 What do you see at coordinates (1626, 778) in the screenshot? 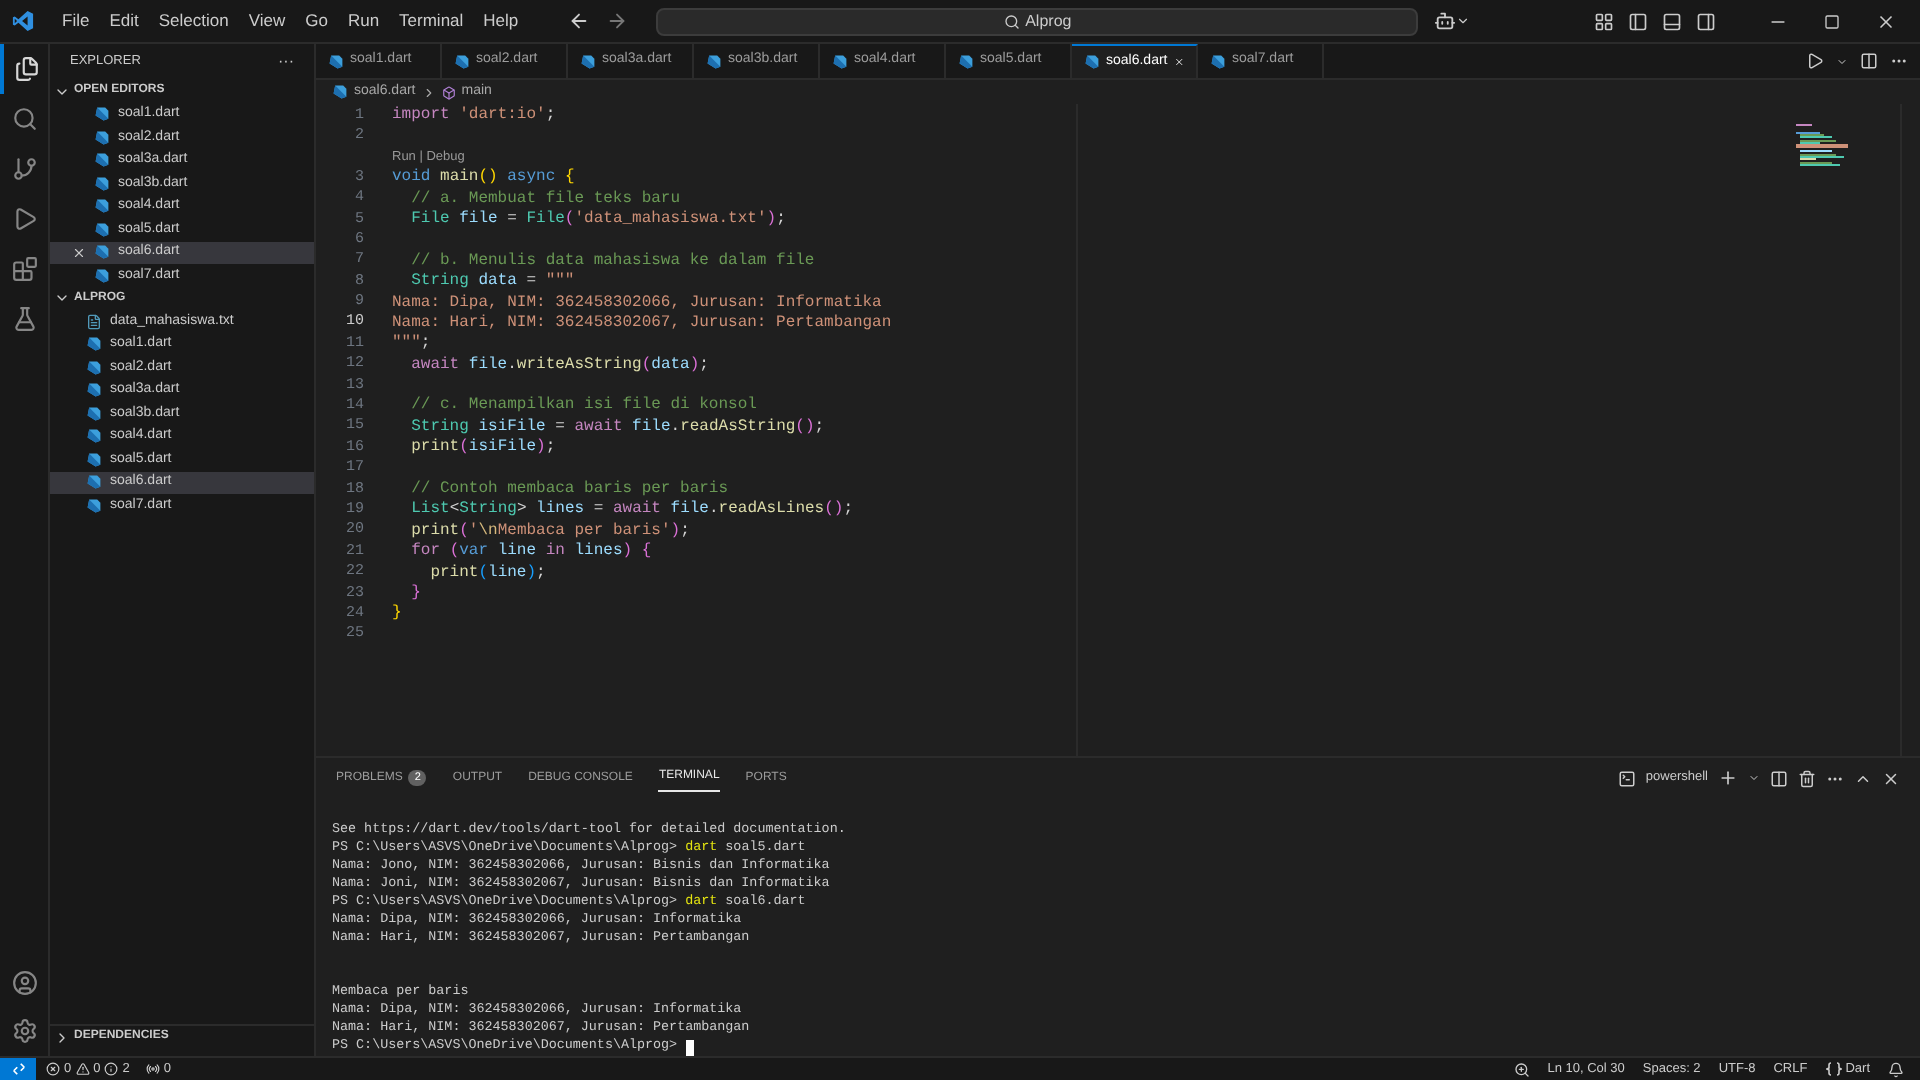
I see `terminal-icon` at bounding box center [1626, 778].